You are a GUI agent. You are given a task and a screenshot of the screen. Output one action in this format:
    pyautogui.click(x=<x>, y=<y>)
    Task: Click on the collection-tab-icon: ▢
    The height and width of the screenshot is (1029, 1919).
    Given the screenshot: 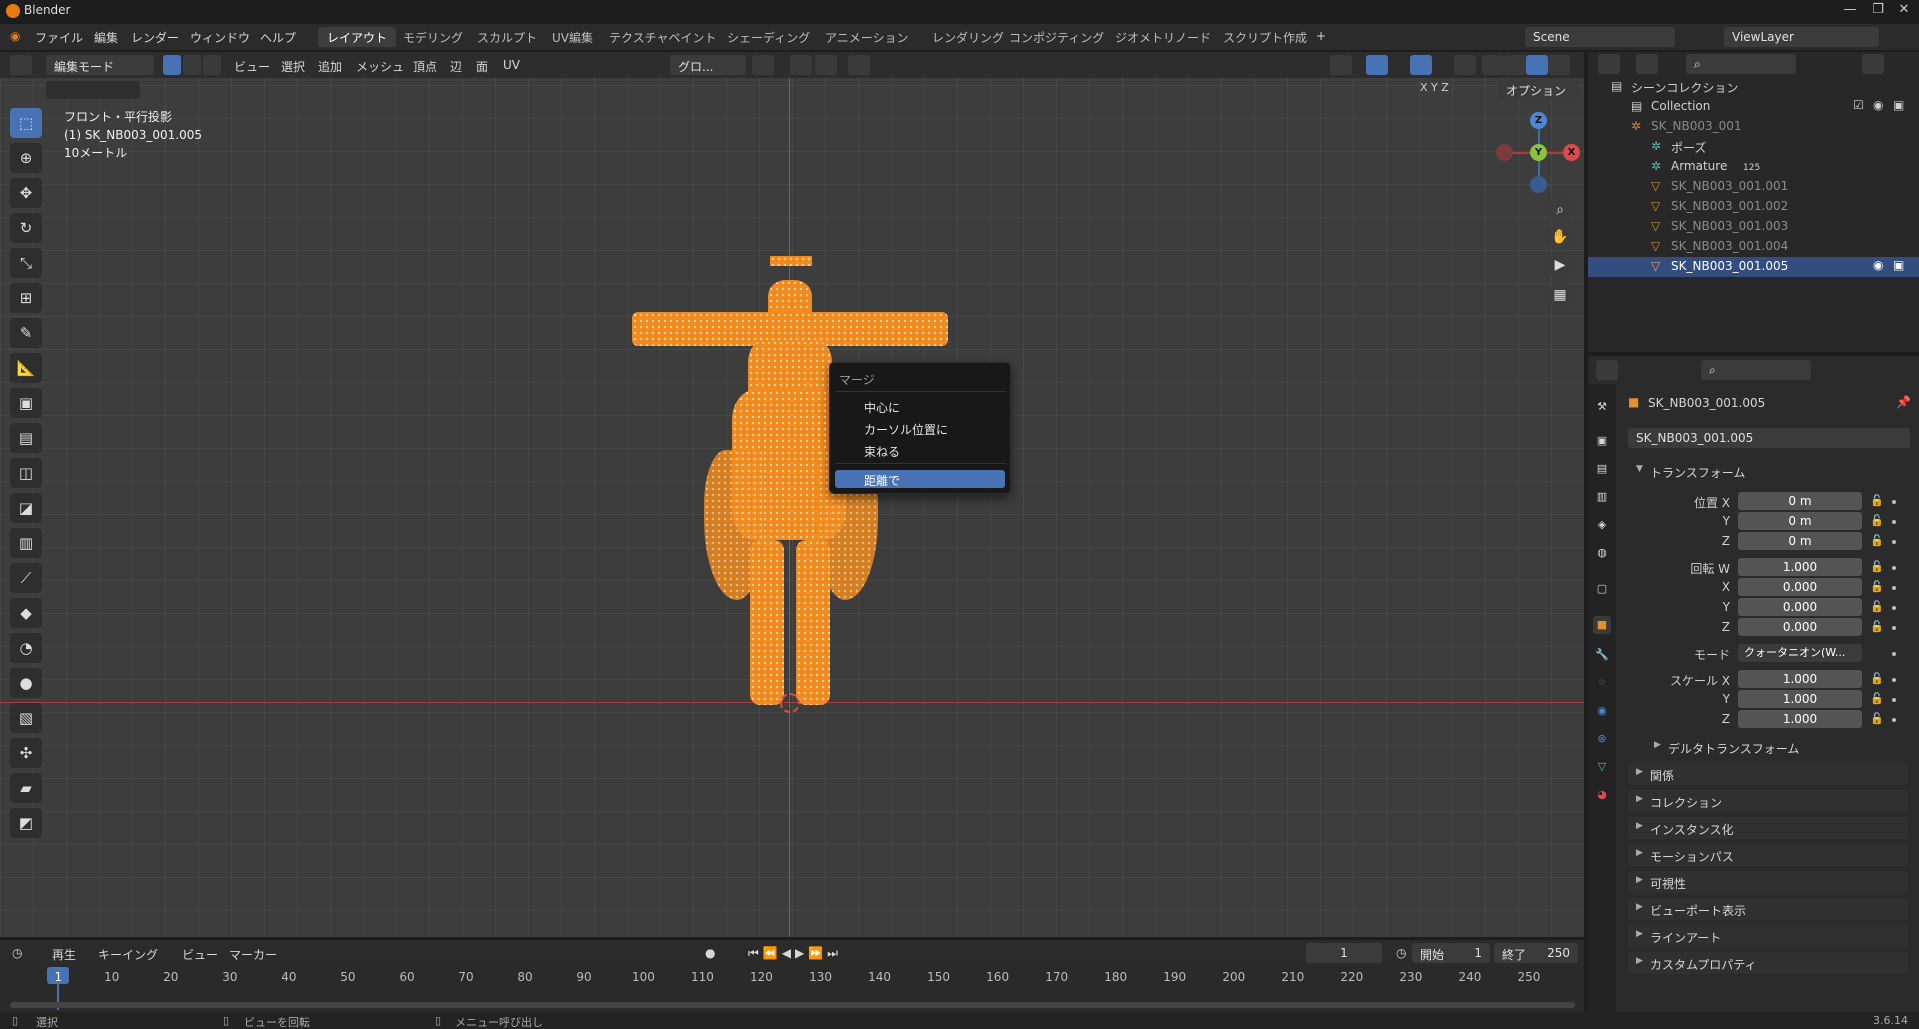 What is the action you would take?
    pyautogui.click(x=1602, y=589)
    